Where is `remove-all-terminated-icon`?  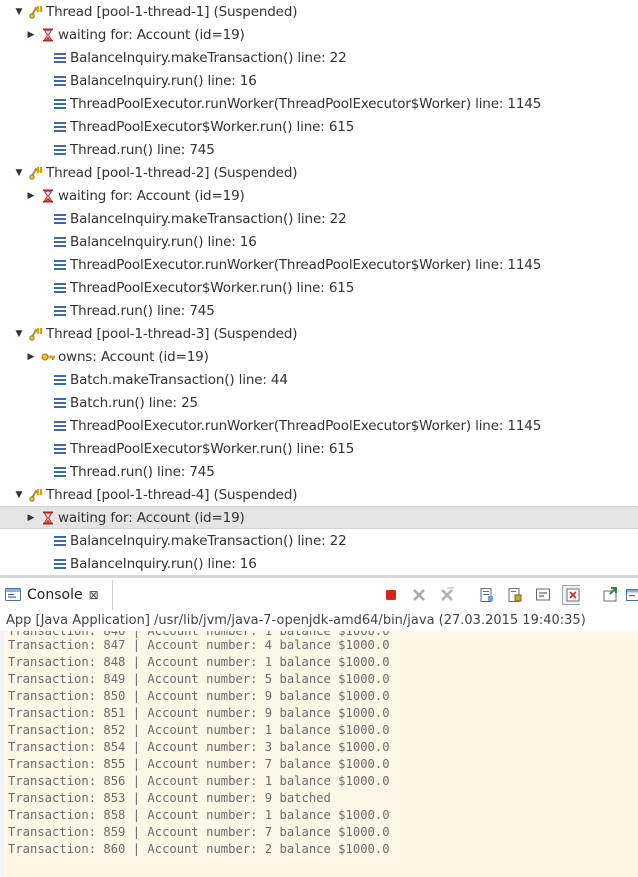
remove-all-terminated-icon is located at coordinates (447, 595).